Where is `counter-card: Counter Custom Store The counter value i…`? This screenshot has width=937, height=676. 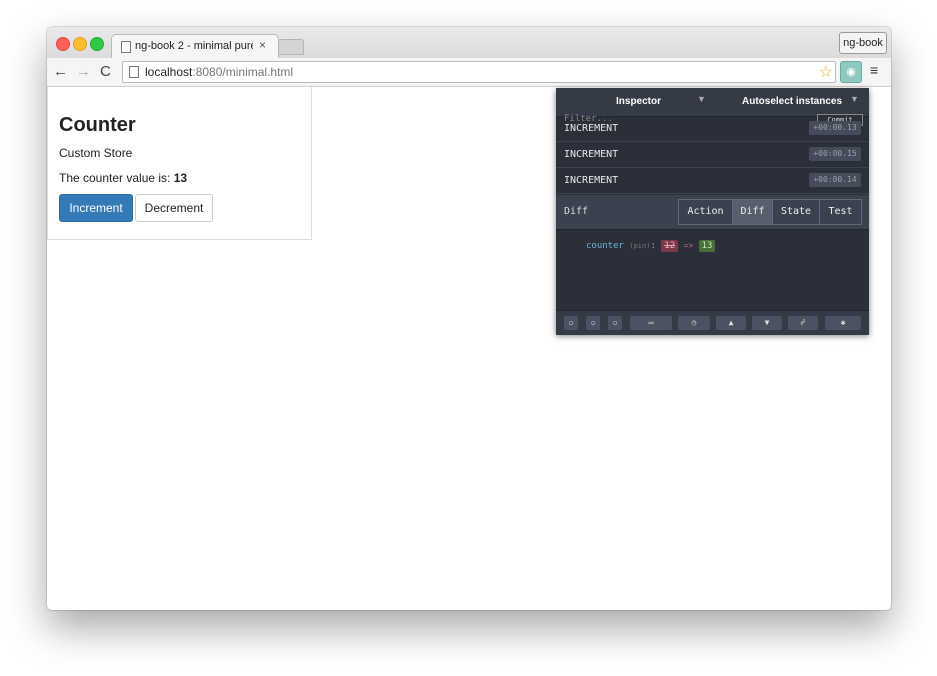 counter-card: Counter Custom Store The counter value i… is located at coordinates (179, 163).